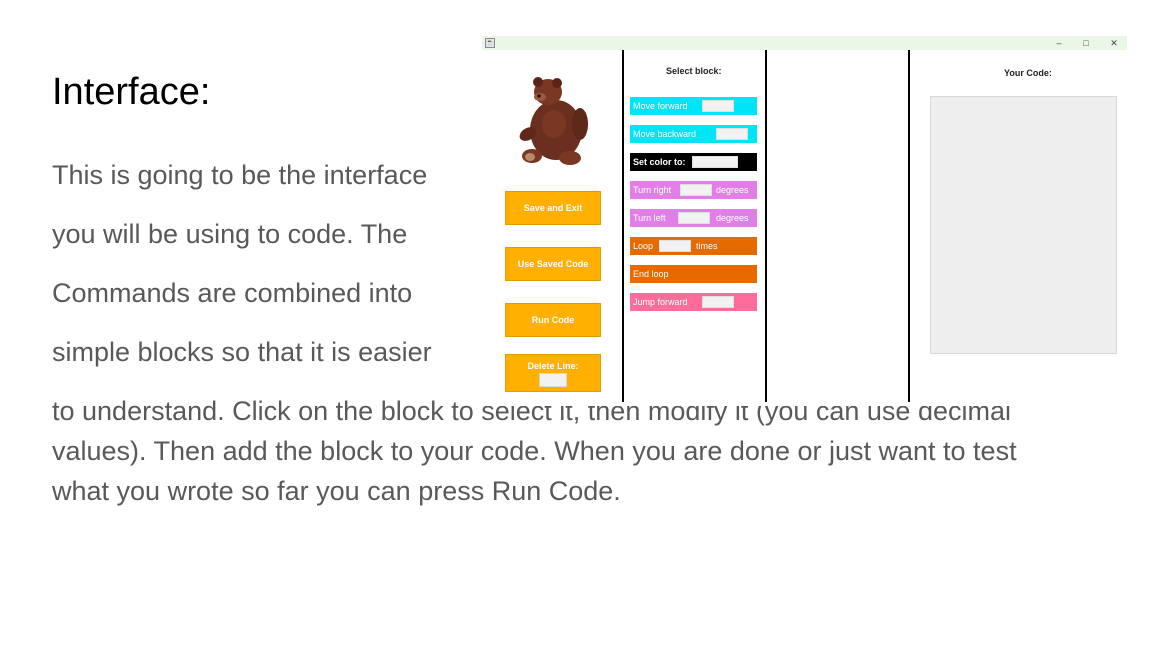 The image size is (1153, 647). Describe the element at coordinates (131, 92) in the screenshot. I see `slide-title: Interface:` at that location.